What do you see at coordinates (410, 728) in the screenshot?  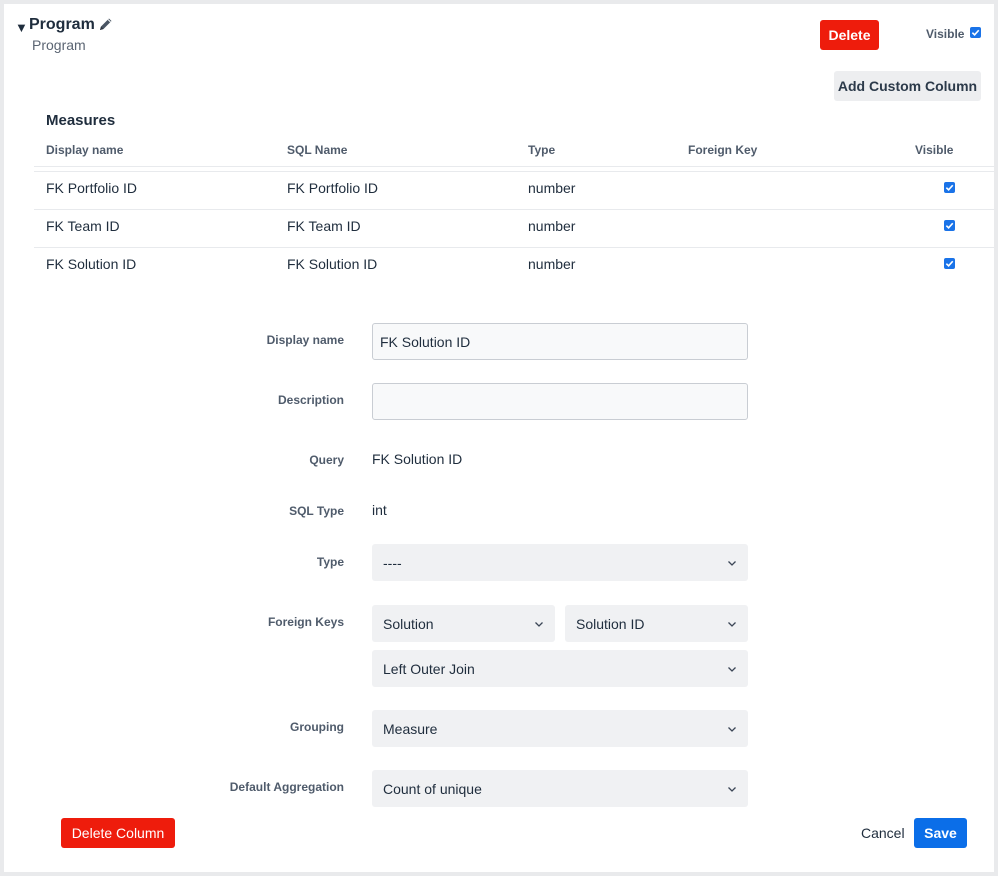 I see `grouping-select-value: Measure` at bounding box center [410, 728].